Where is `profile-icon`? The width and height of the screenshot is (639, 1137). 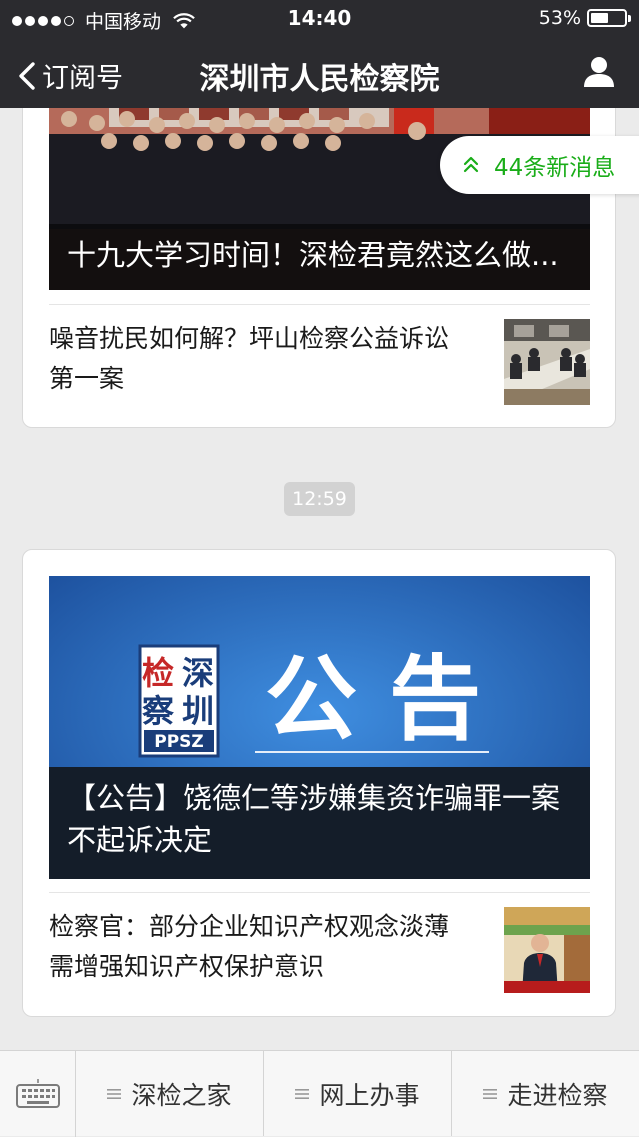
profile-icon is located at coordinates (599, 72).